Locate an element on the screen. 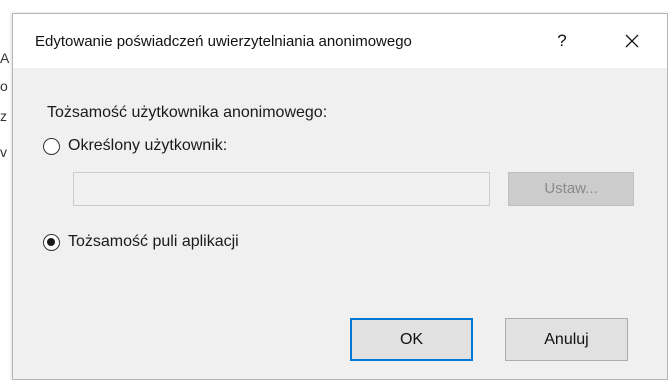 The width and height of the screenshot is (668, 380). help-button: ? is located at coordinates (562, 41).